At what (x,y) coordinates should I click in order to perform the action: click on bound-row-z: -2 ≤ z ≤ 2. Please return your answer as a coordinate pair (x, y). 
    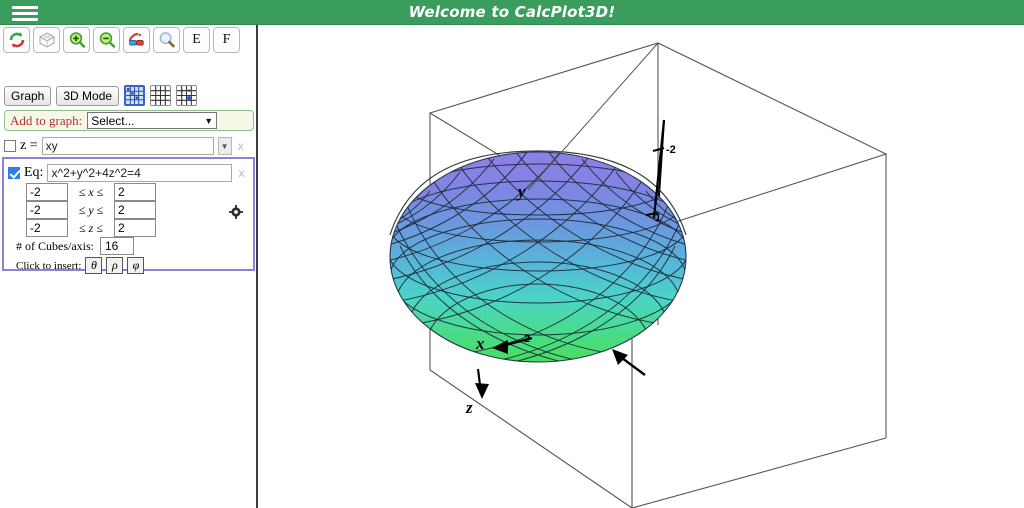
    Looking at the image, I should click on (91, 228).